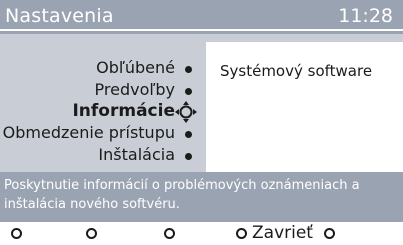 The width and height of the screenshot is (403, 245). Describe the element at coordinates (16, 233) in the screenshot. I see `red-key-icon` at that location.